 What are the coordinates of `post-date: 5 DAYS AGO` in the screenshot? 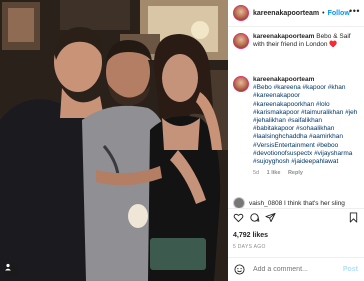 It's located at (249, 247).